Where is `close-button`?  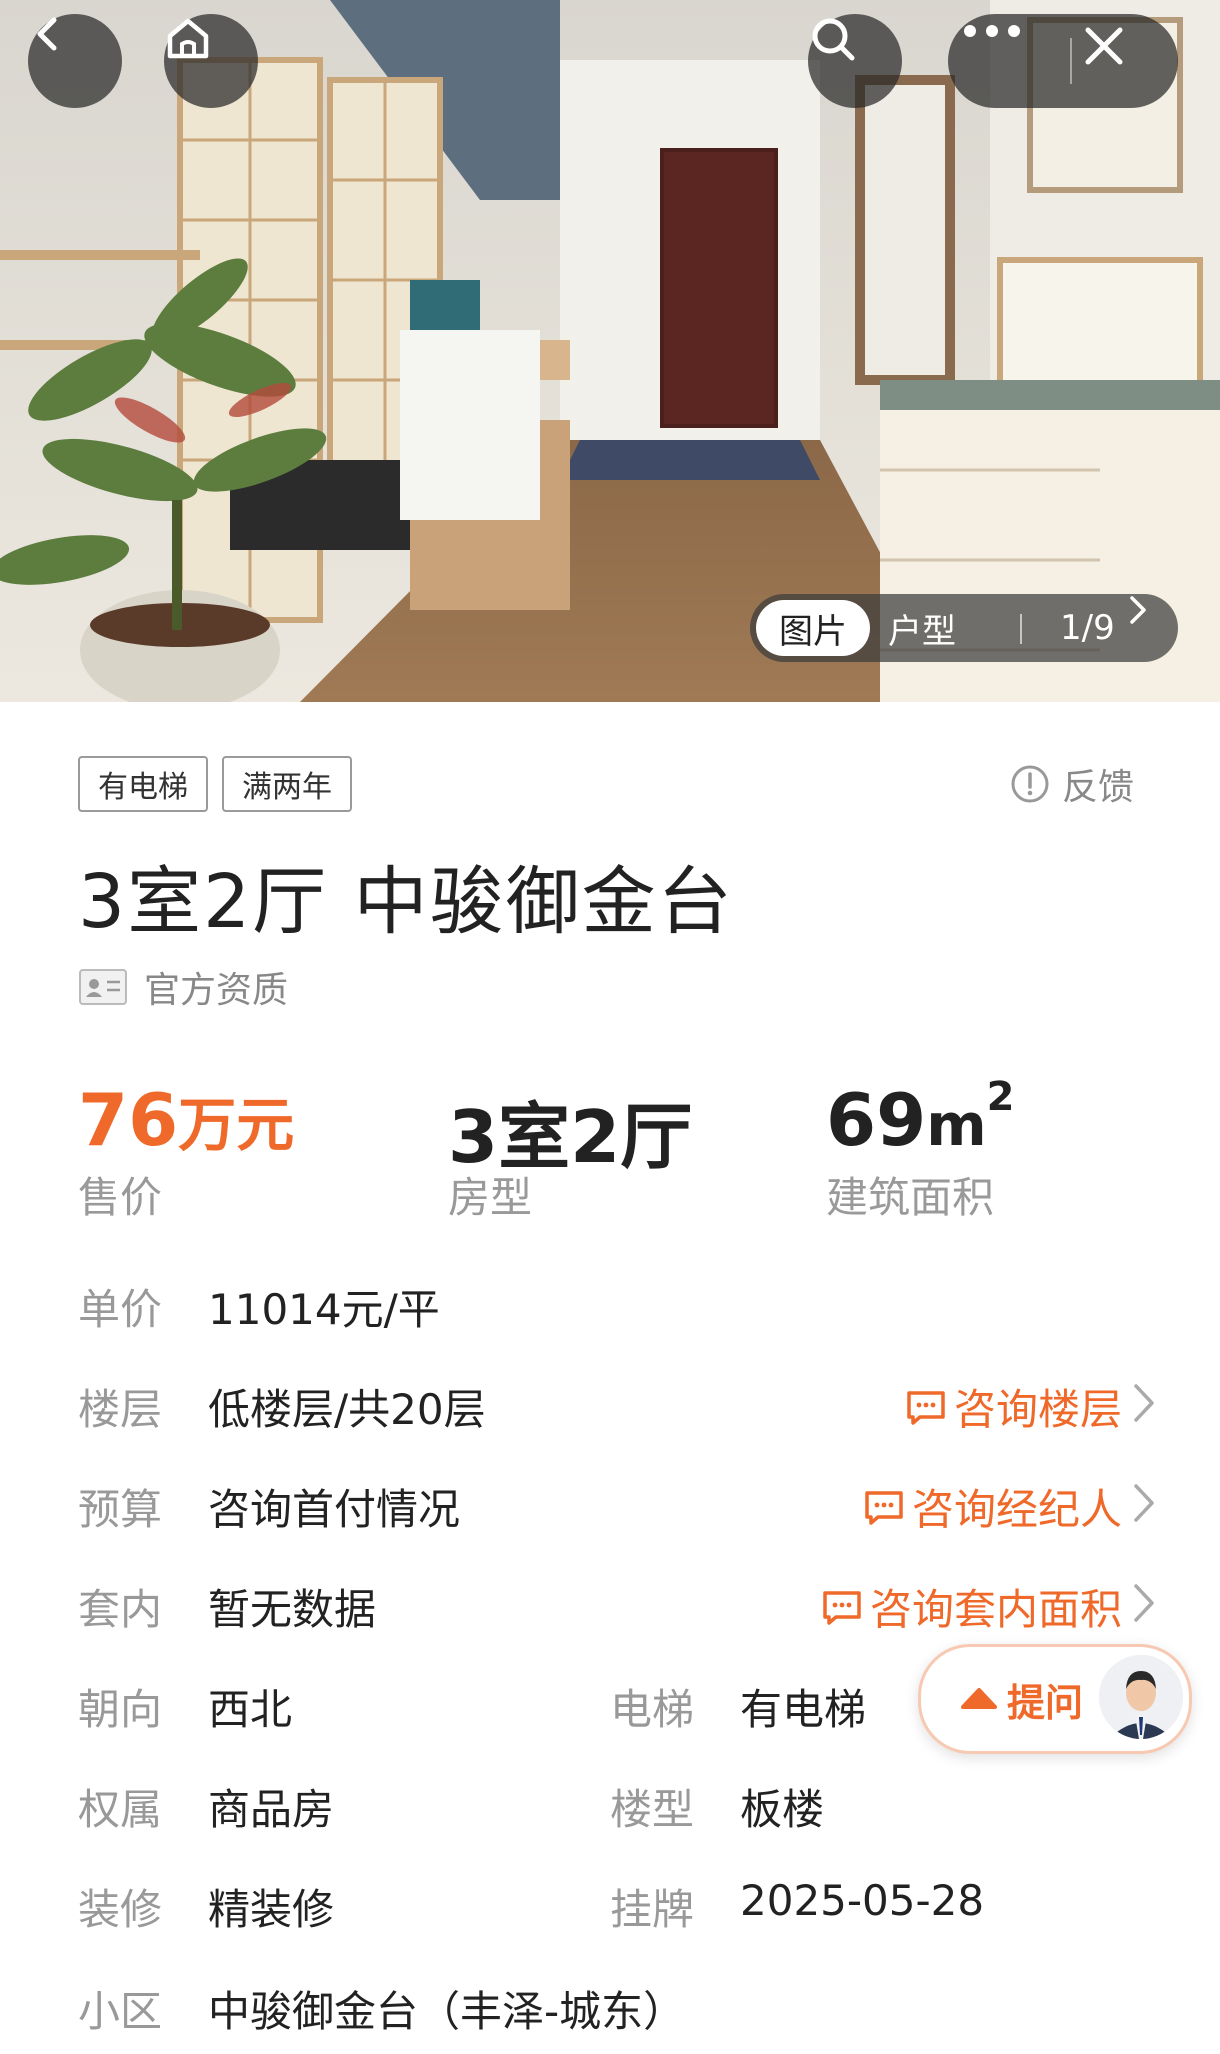
close-button is located at coordinates (1125, 61).